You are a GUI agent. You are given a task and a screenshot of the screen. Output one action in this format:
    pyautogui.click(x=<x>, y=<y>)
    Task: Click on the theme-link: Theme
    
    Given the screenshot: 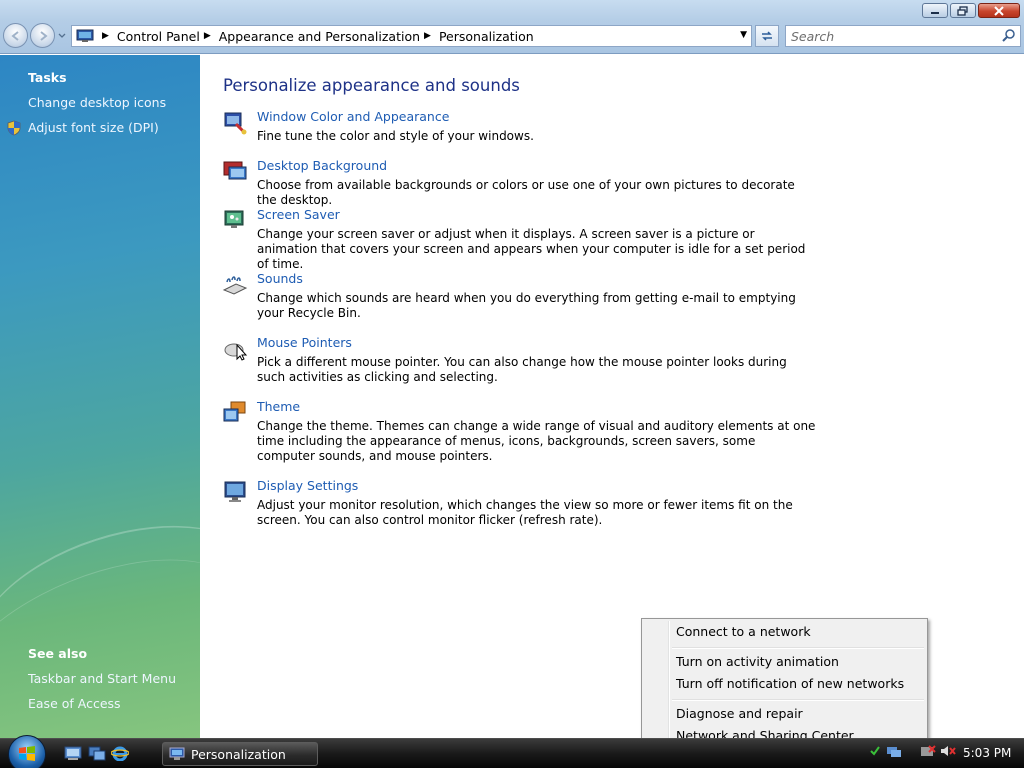 What is the action you would take?
    pyautogui.click(x=278, y=406)
    